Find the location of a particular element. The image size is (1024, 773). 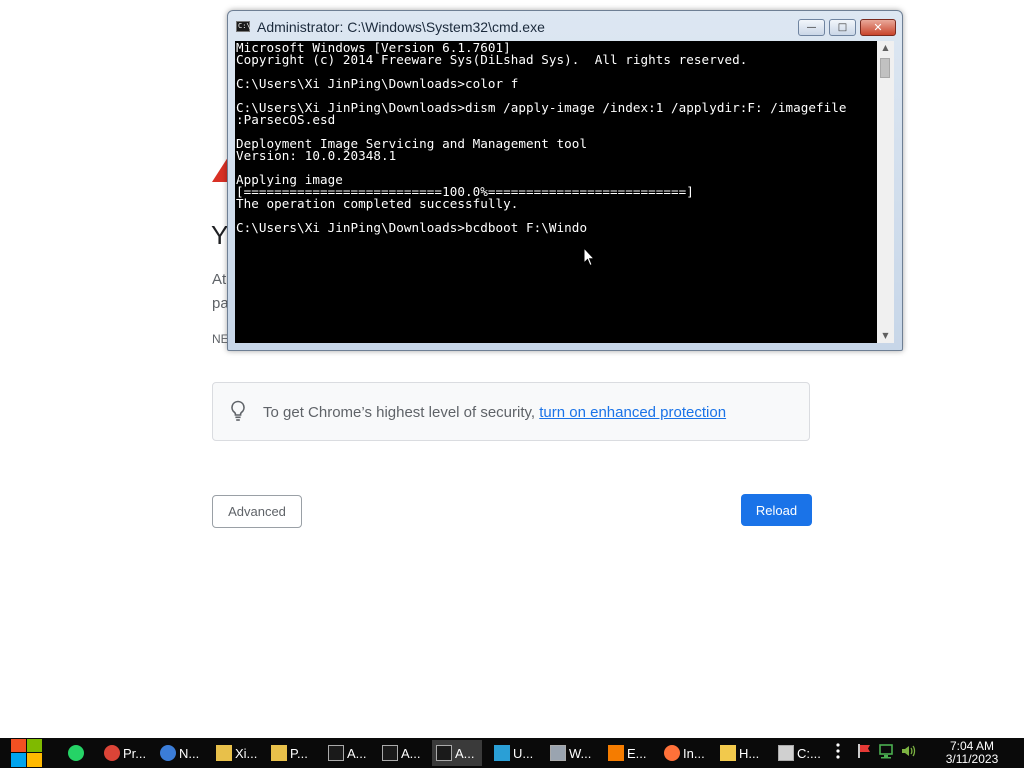

scroll-down-arrow-icon: ▼ is located at coordinates (885, 336).